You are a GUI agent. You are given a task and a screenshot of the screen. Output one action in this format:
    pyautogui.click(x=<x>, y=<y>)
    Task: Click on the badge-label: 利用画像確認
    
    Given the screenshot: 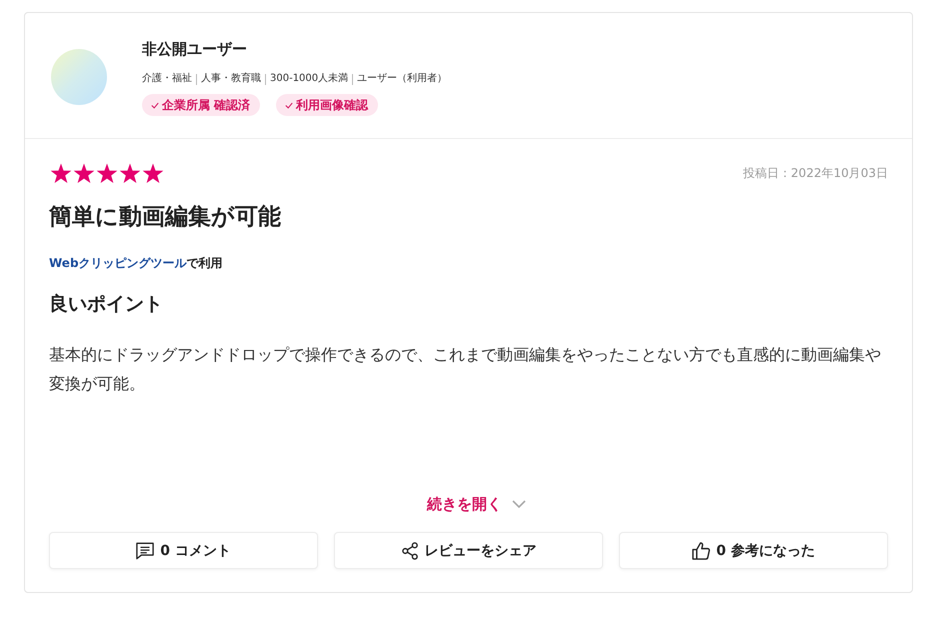 What is the action you would take?
    pyautogui.click(x=332, y=105)
    